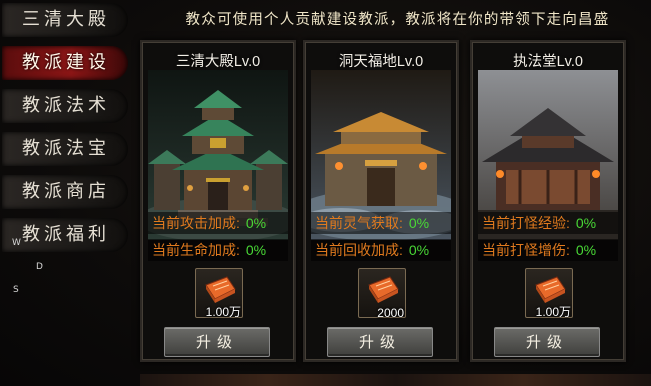  What do you see at coordinates (381, 62) in the screenshot?
I see `building-title: 洞天福地Lv.0` at bounding box center [381, 62].